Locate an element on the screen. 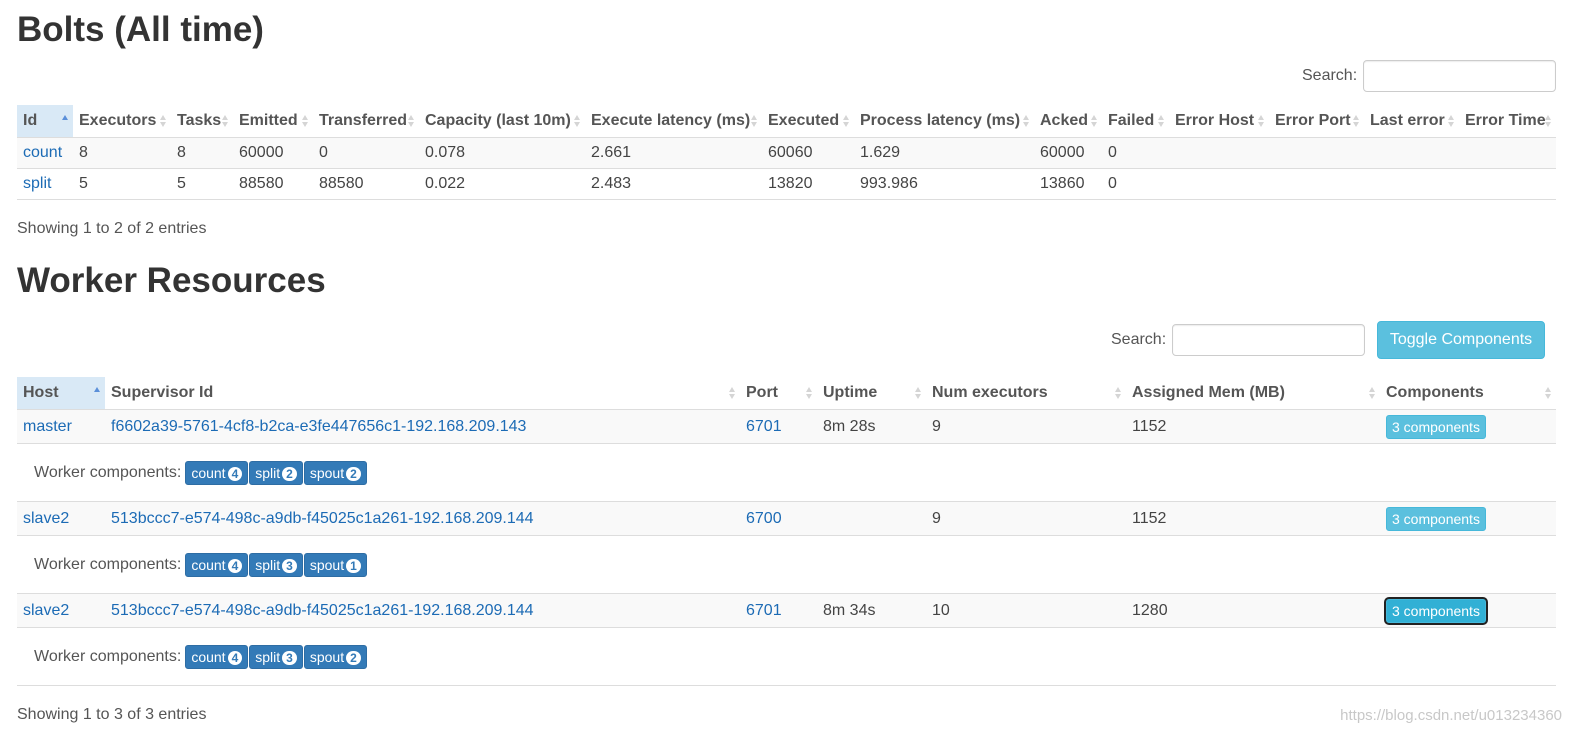 This screenshot has height=730, width=1574. workers-col-num-executors: Num executors is located at coordinates (1026, 393).